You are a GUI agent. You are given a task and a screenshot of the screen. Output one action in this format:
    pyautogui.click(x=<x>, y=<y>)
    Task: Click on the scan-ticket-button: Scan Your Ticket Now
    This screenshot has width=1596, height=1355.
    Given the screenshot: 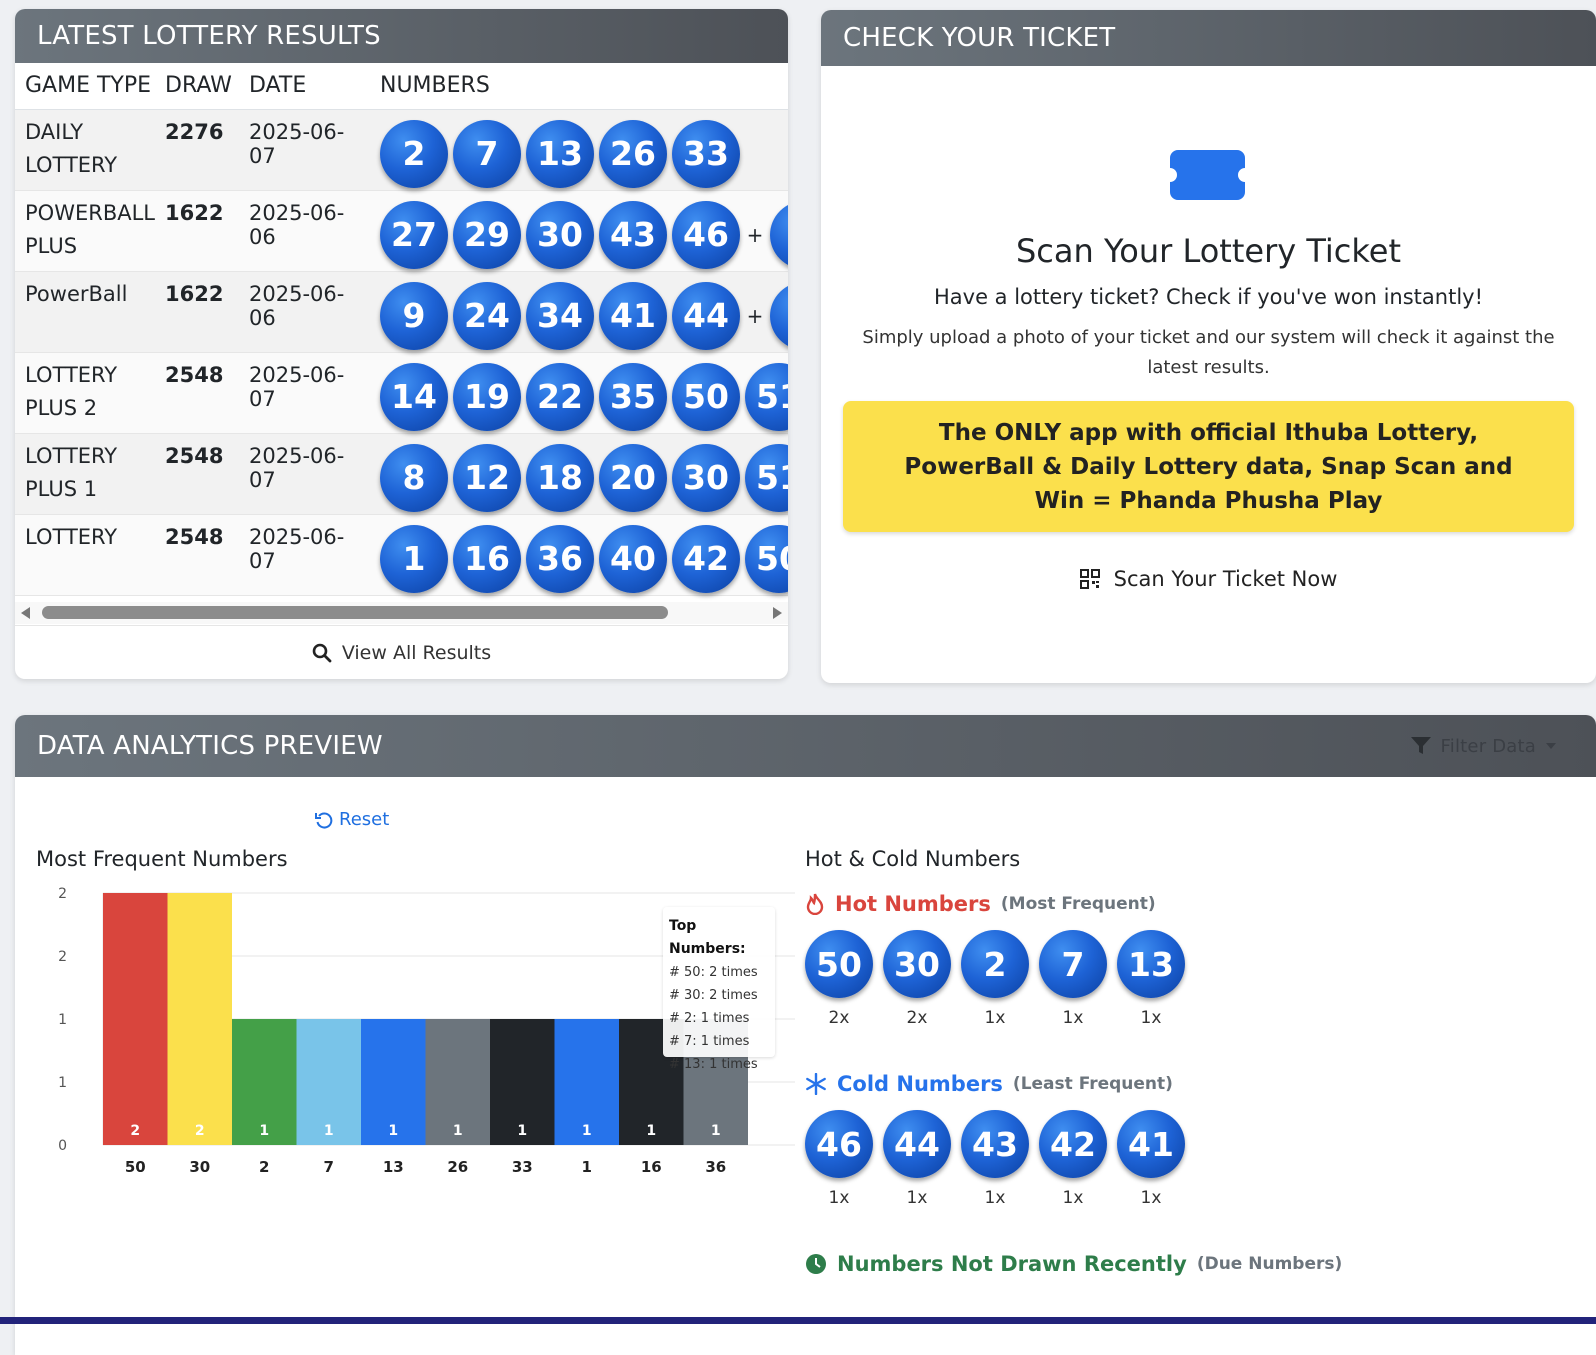 What is the action you would take?
    pyautogui.click(x=1208, y=579)
    